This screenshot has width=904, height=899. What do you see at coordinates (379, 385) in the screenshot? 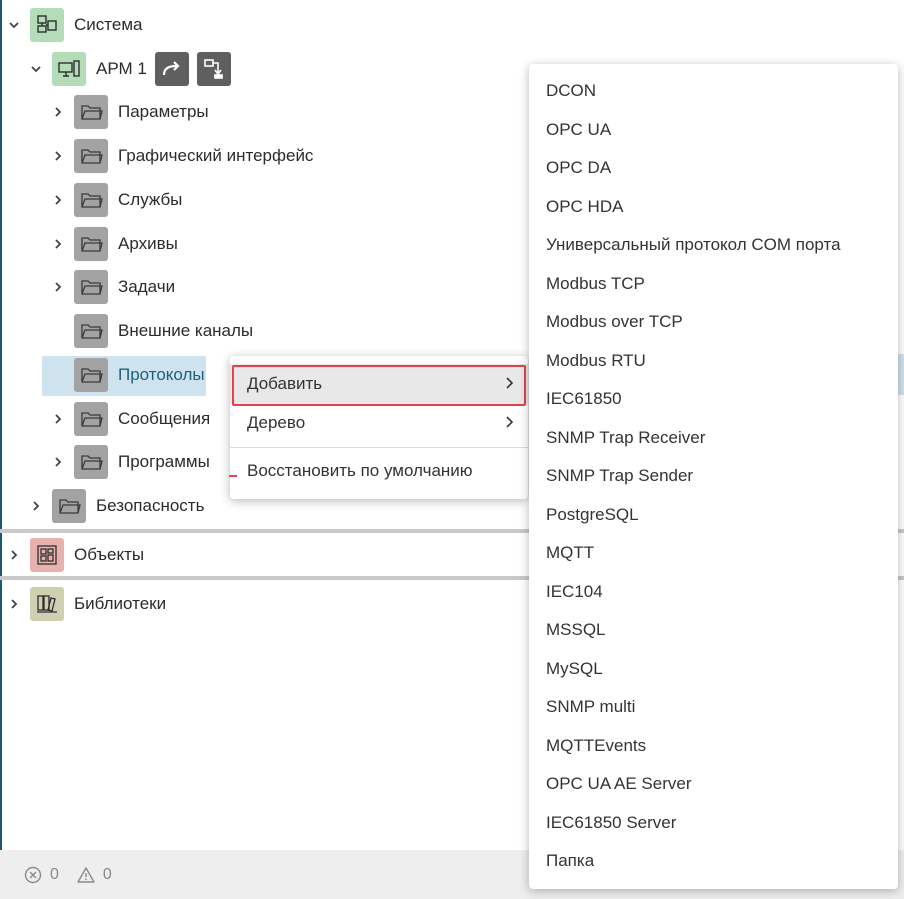
I see `context-menu-add: Добавить` at bounding box center [379, 385].